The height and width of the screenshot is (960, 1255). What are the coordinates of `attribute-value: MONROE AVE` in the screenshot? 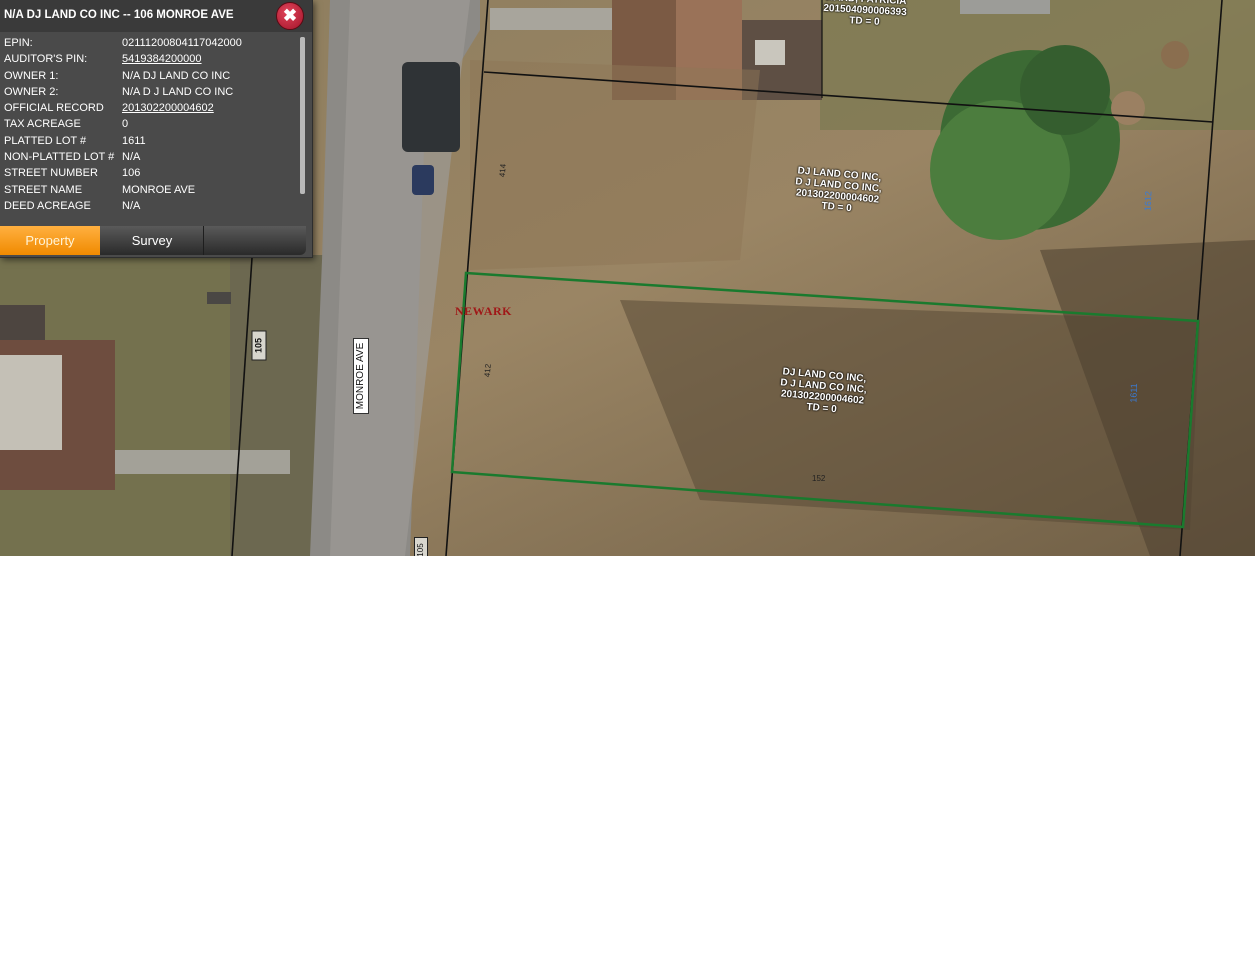 It's located at (159, 189).